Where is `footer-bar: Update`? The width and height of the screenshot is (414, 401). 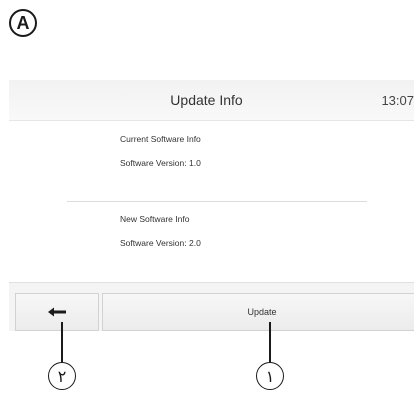
footer-bar: Update is located at coordinates (211, 306).